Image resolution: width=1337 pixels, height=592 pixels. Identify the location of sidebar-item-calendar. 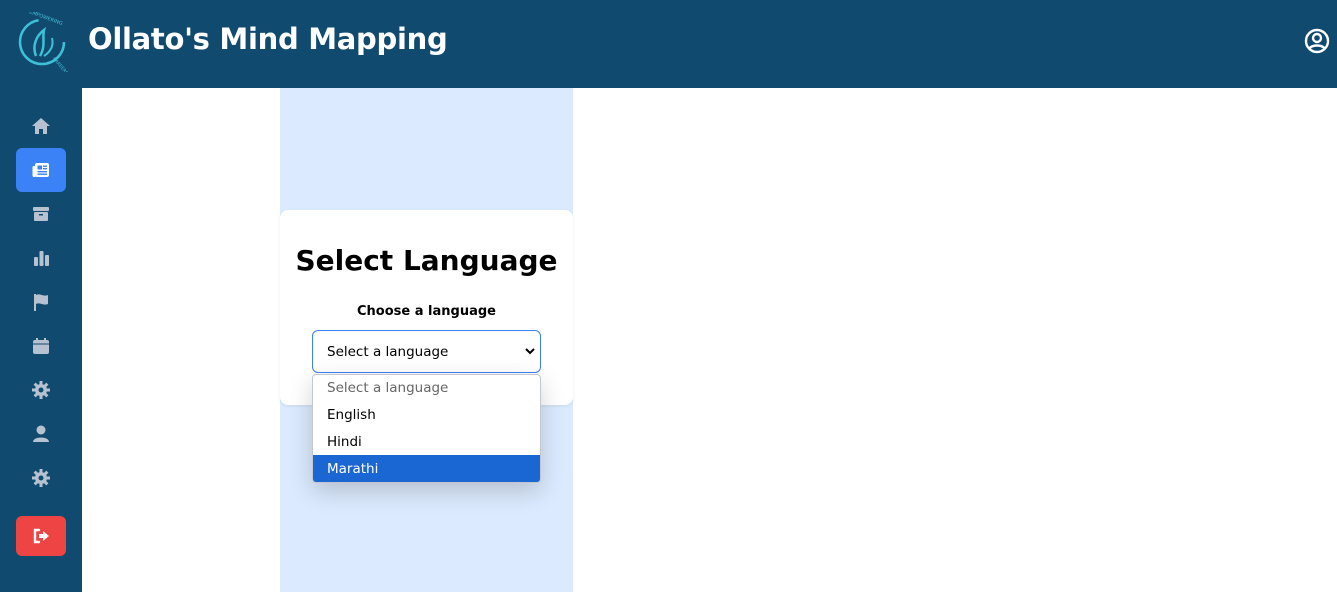
(41, 346).